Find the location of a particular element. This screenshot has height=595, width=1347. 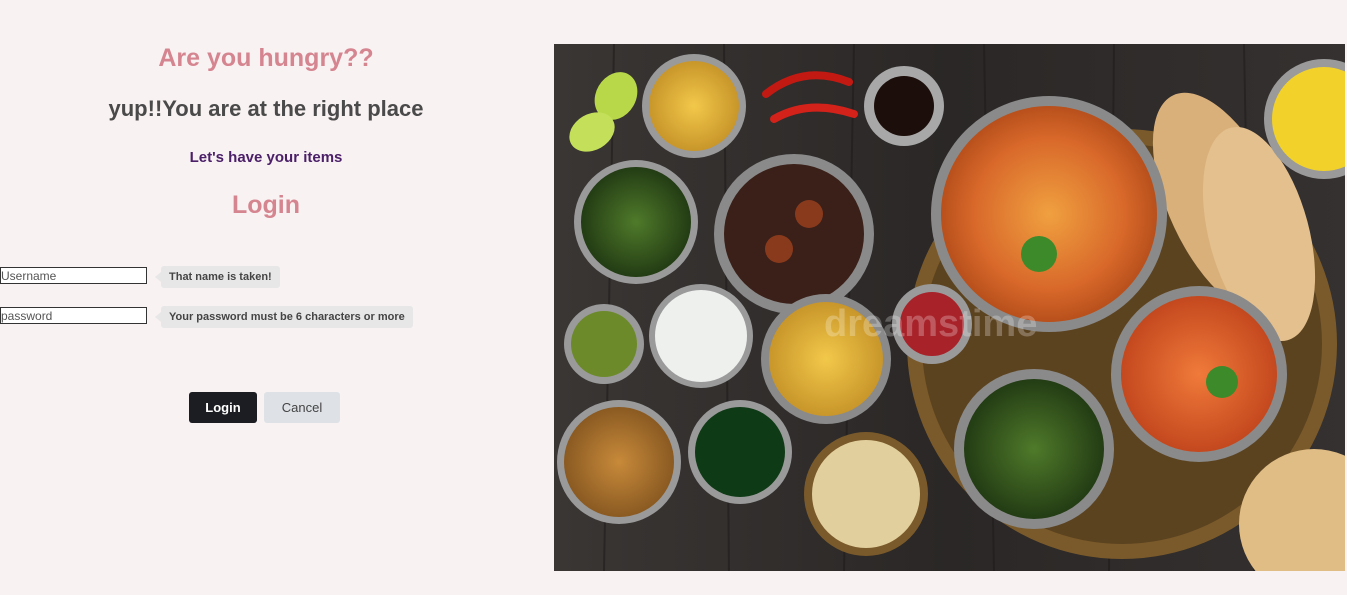

login-button: Login is located at coordinates (223, 407).